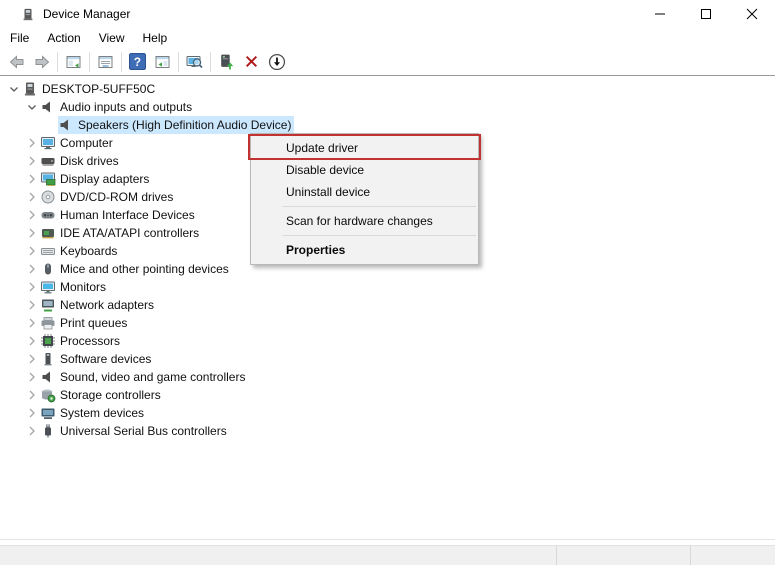 The height and width of the screenshot is (565, 775). I want to click on menu-action: Action, so click(63, 38).